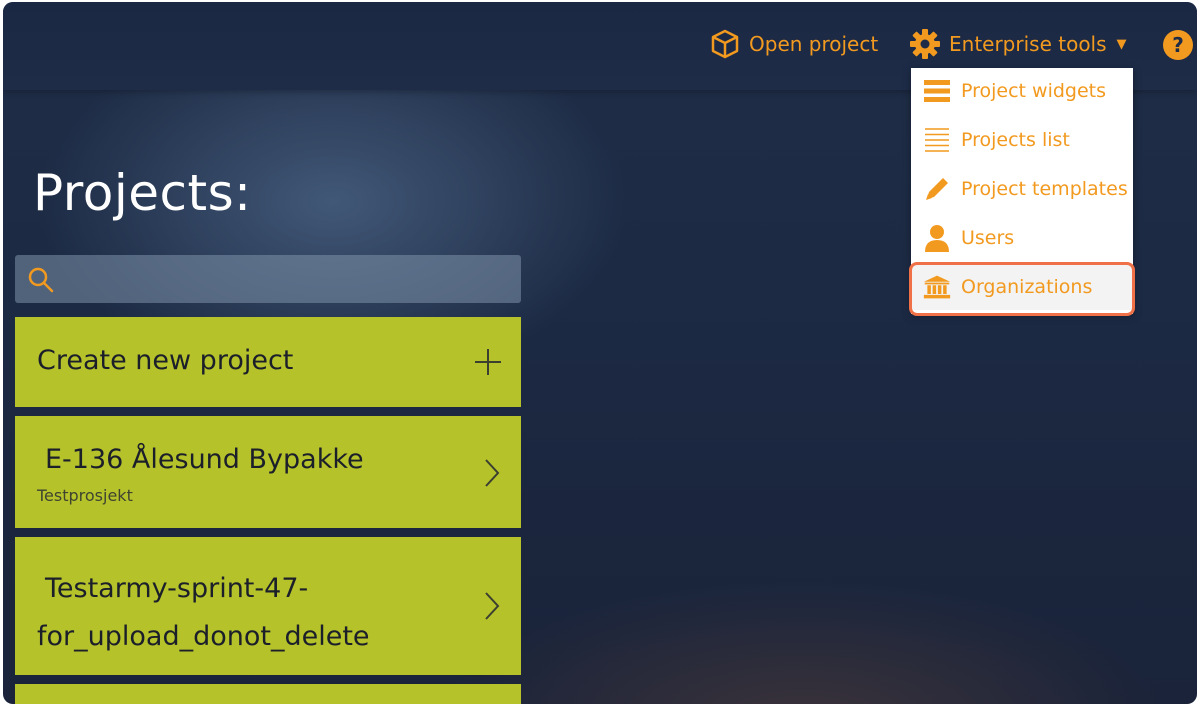 Image resolution: width=1200 pixels, height=707 pixels. Describe the element at coordinates (1028, 44) in the screenshot. I see `enterprise-tools-label: Enterprise tools` at that location.